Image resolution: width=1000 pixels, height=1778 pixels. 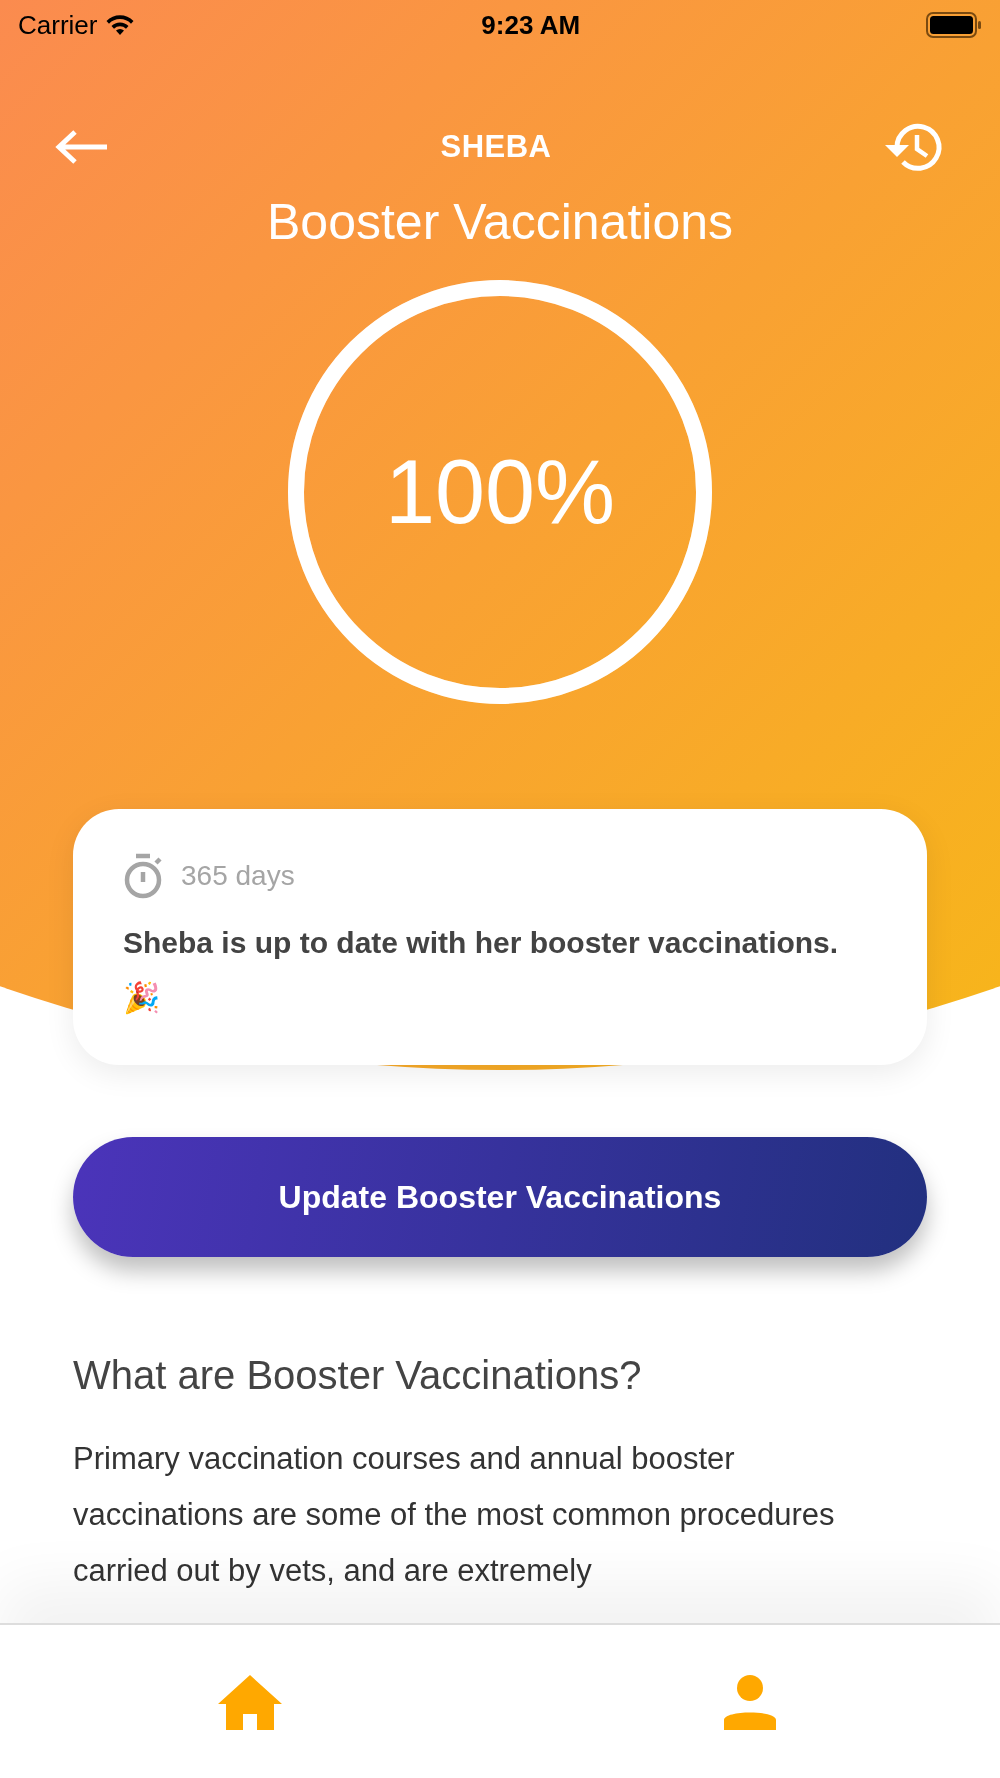 What do you see at coordinates (531, 25) in the screenshot?
I see `clock-time: 9:23 AM` at bounding box center [531, 25].